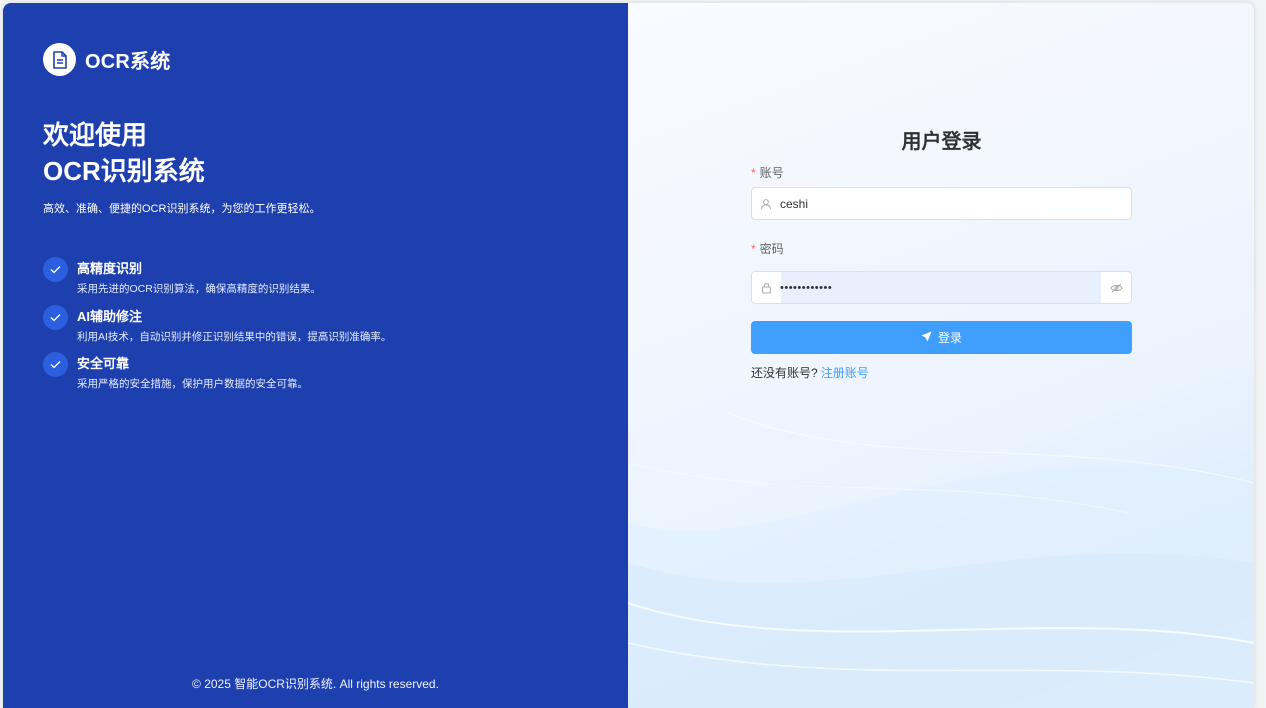 The width and height of the screenshot is (1266, 708). What do you see at coordinates (794, 203) in the screenshot?
I see `account-value: ceshi` at bounding box center [794, 203].